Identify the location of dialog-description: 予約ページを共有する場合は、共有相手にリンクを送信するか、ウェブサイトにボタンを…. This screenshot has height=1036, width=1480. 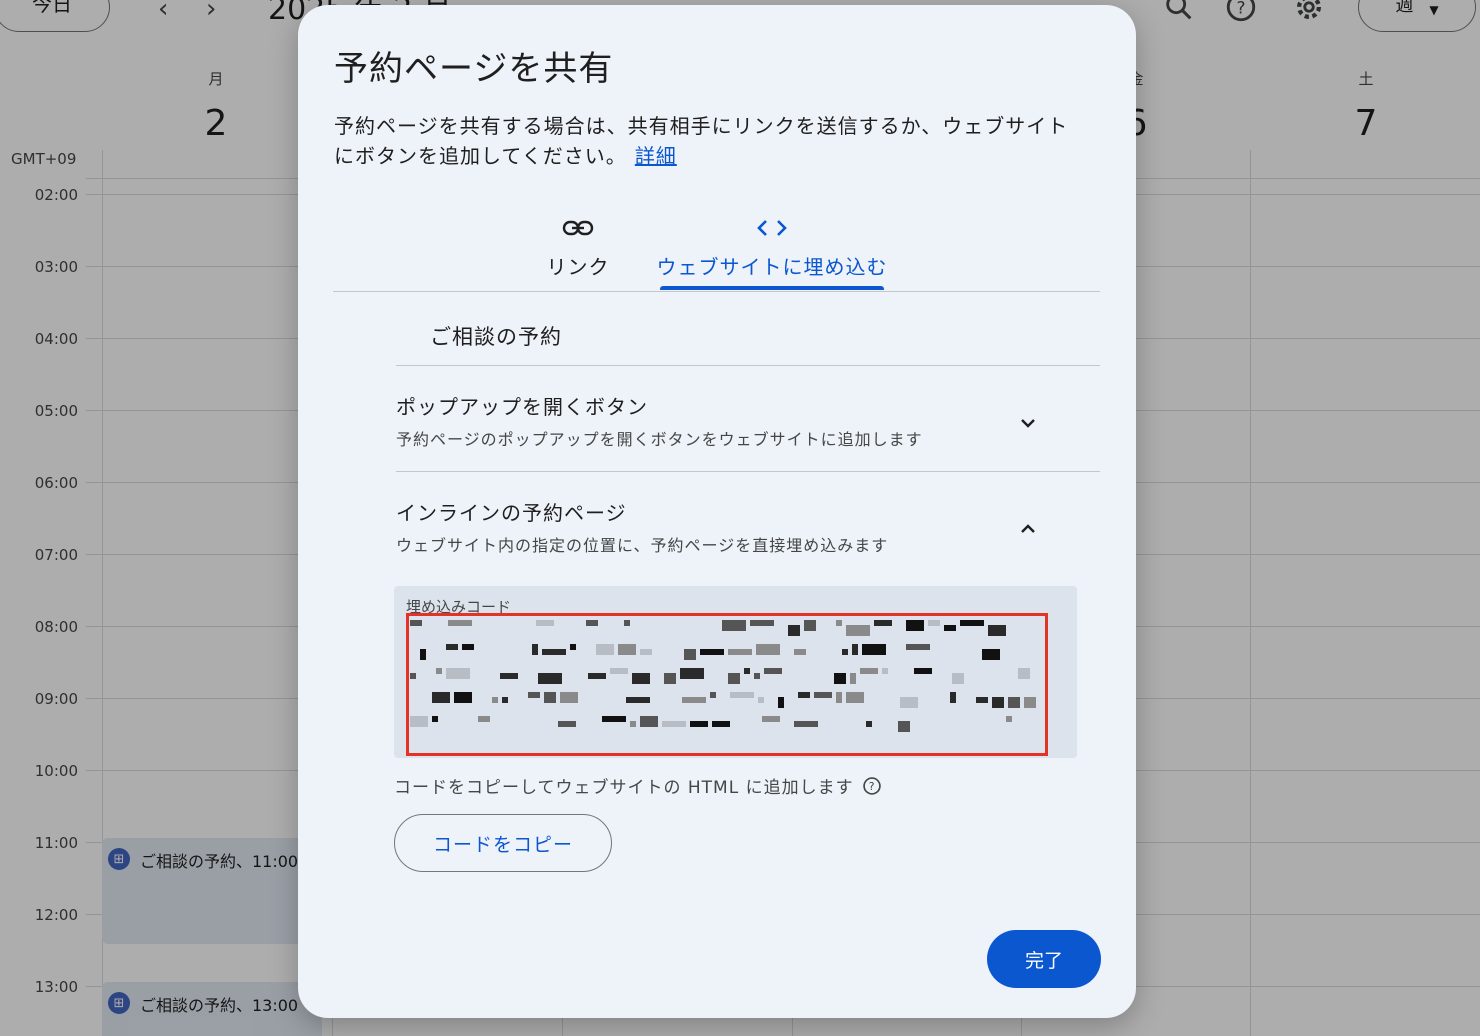
(701, 141).